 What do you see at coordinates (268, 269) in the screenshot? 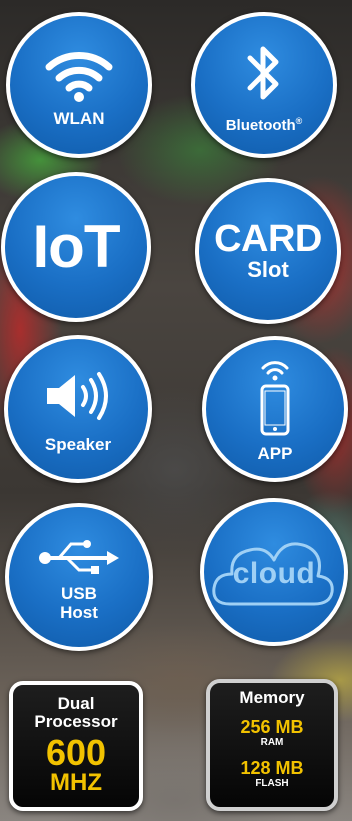
I see `slot-label: Slot` at bounding box center [268, 269].